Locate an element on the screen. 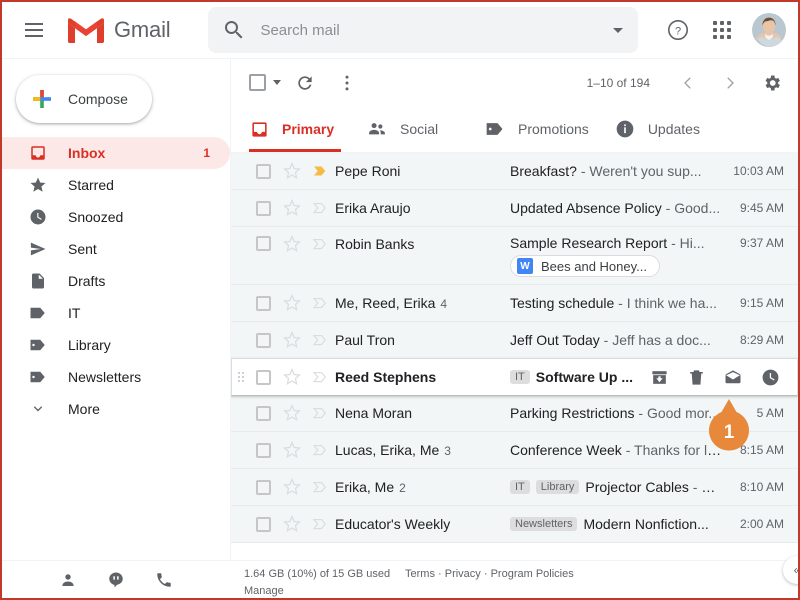  sidebar-item-starred: Starred is located at coordinates (116, 185).